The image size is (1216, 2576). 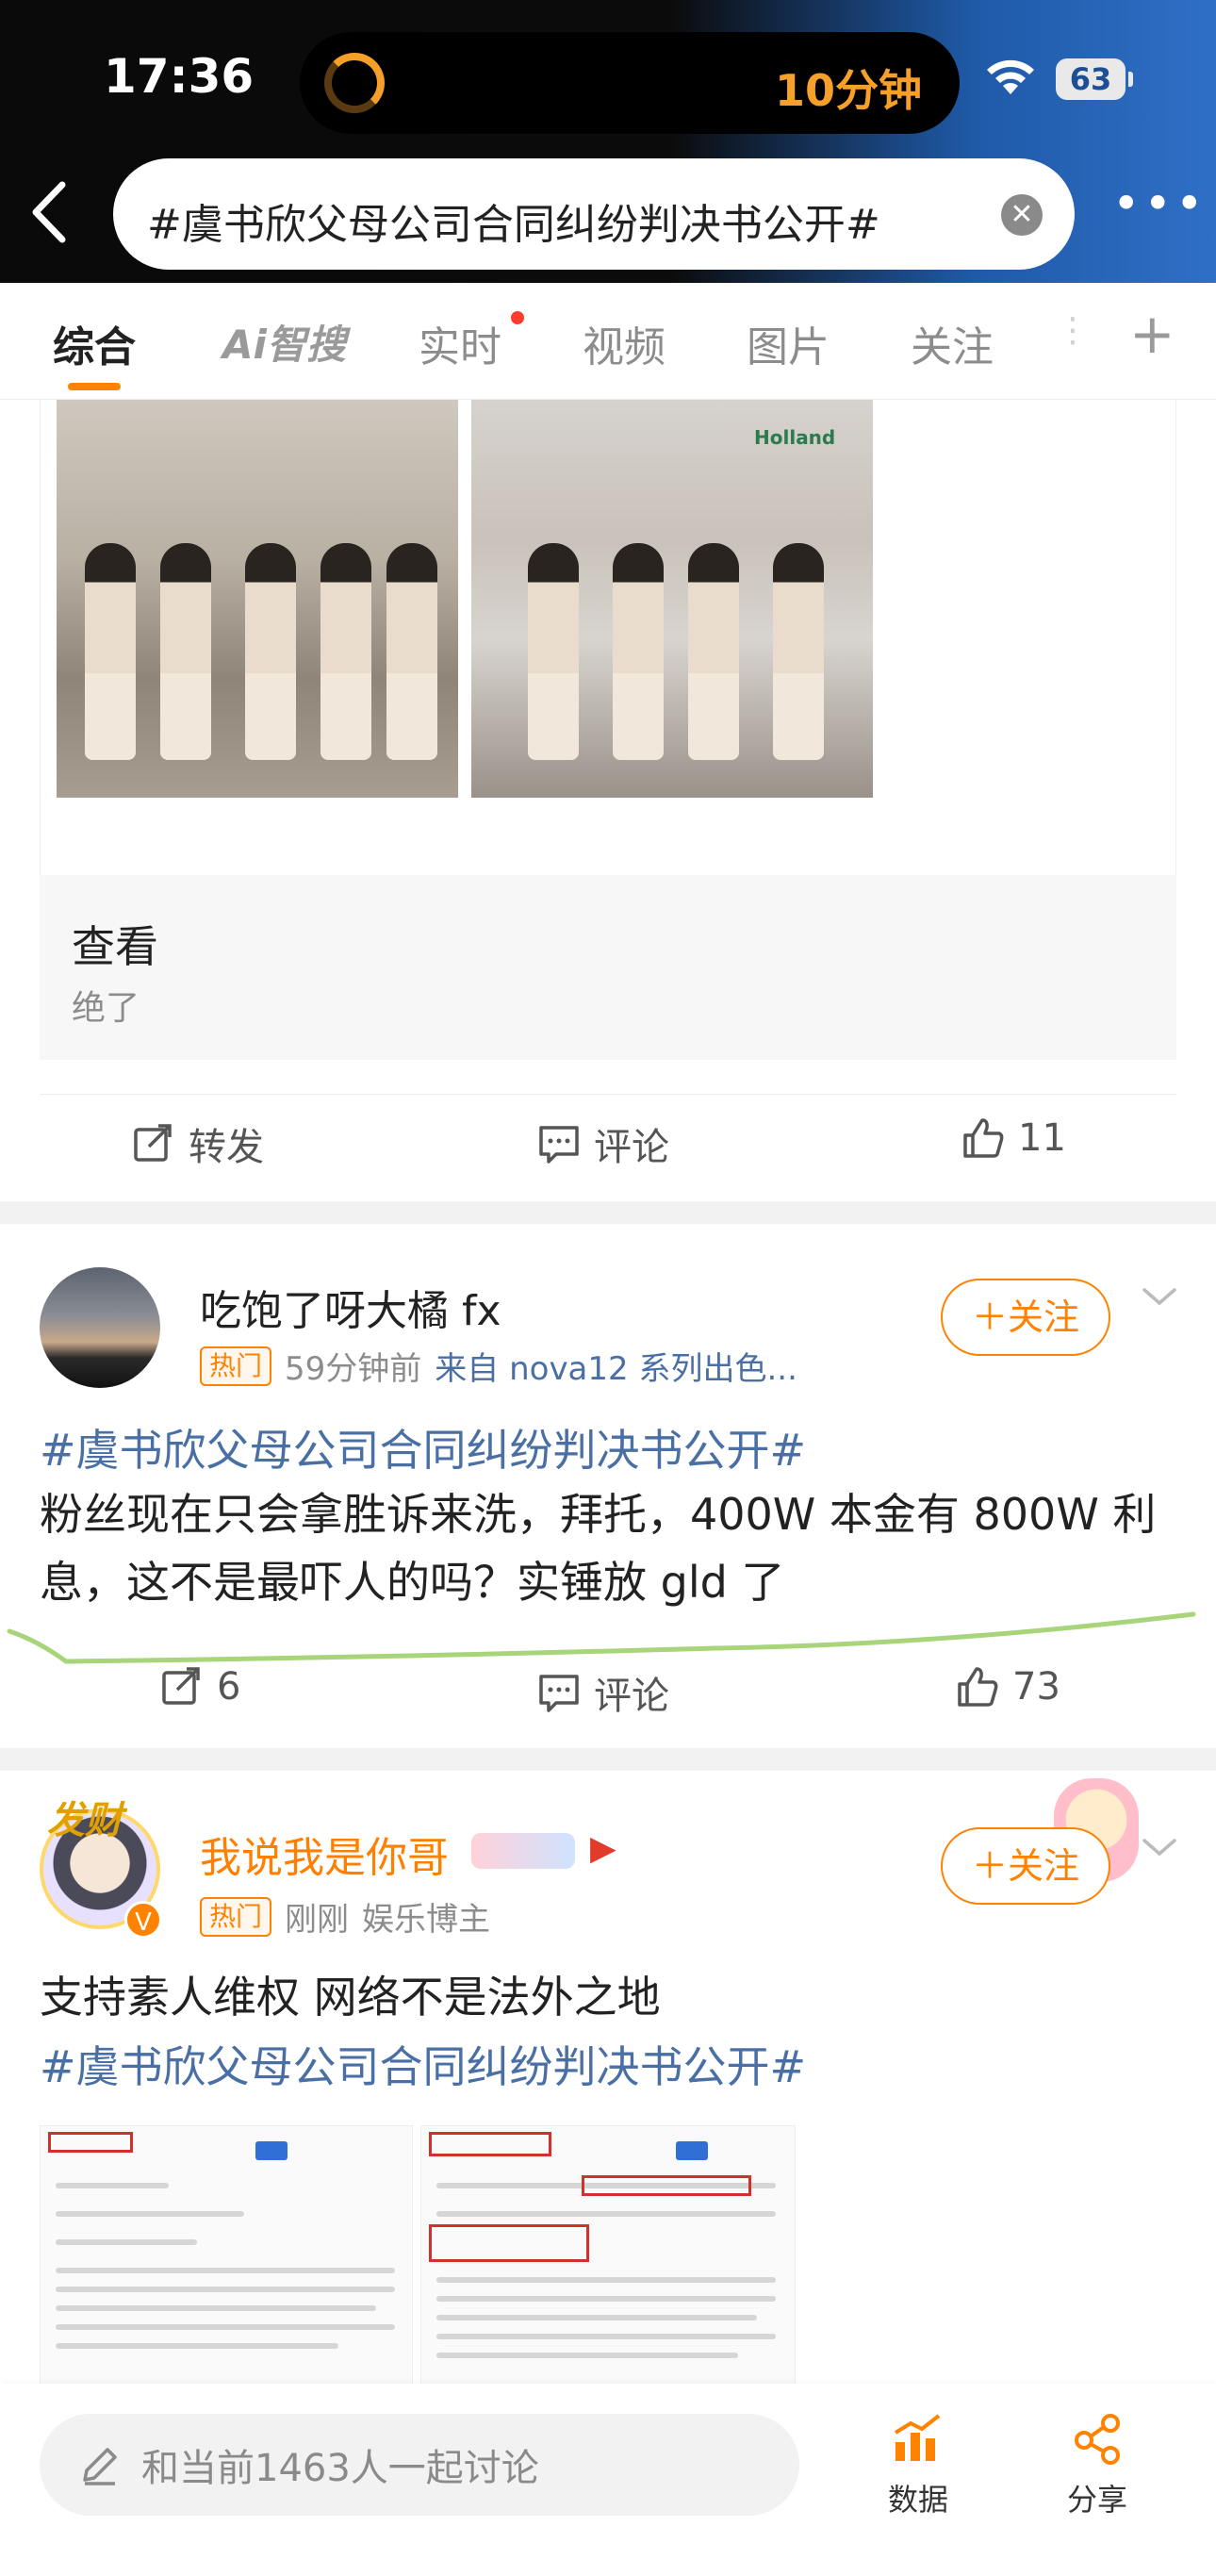 I want to click on search-query: #虞书欣父母公司合同纠纷判决书公开#, so click(x=513, y=225).